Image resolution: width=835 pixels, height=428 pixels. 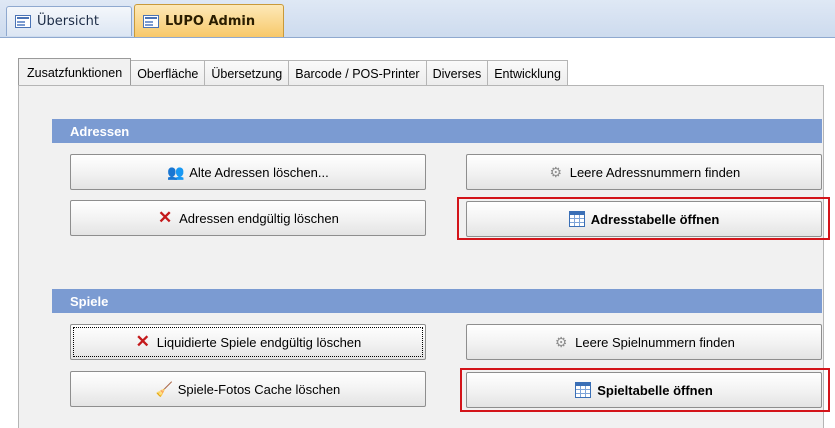 I want to click on leere-adressnummern-finden-button: ⚙ Leere Adressnummern finden, so click(x=644, y=172).